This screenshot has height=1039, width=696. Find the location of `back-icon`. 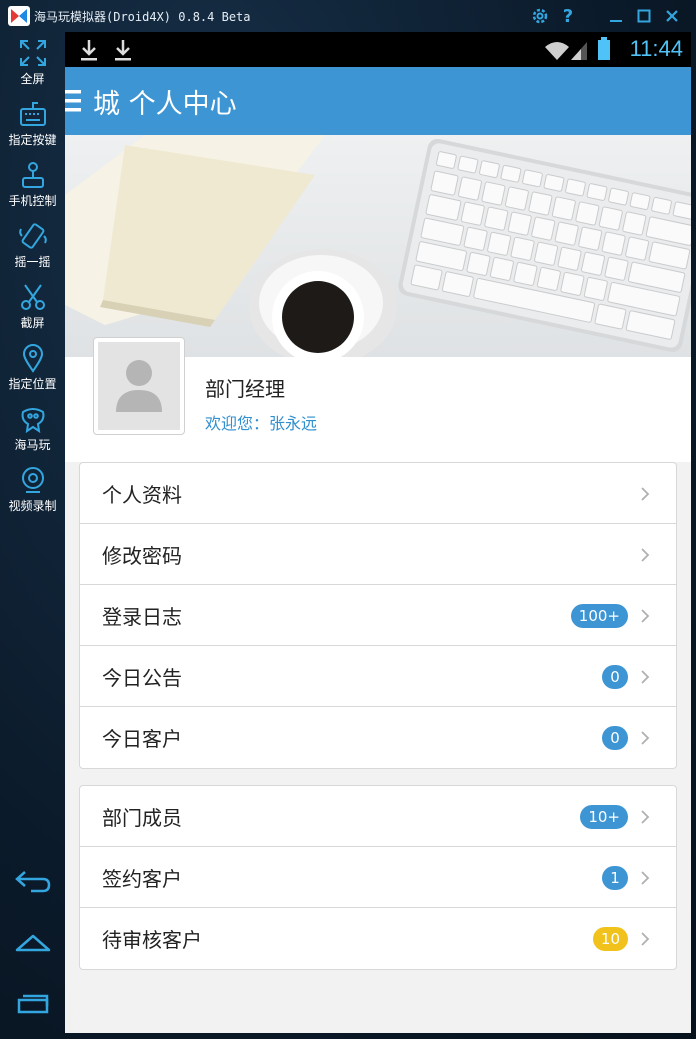

back-icon is located at coordinates (33, 882).